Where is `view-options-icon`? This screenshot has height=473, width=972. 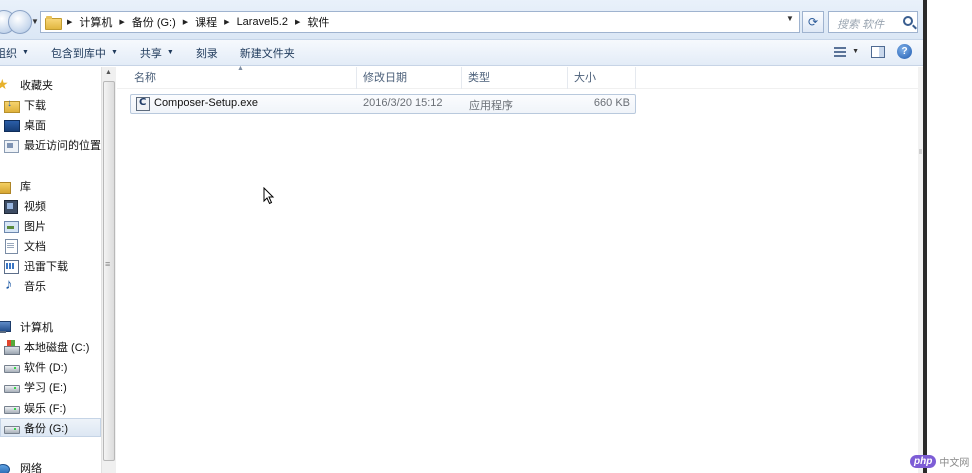 view-options-icon is located at coordinates (841, 52).